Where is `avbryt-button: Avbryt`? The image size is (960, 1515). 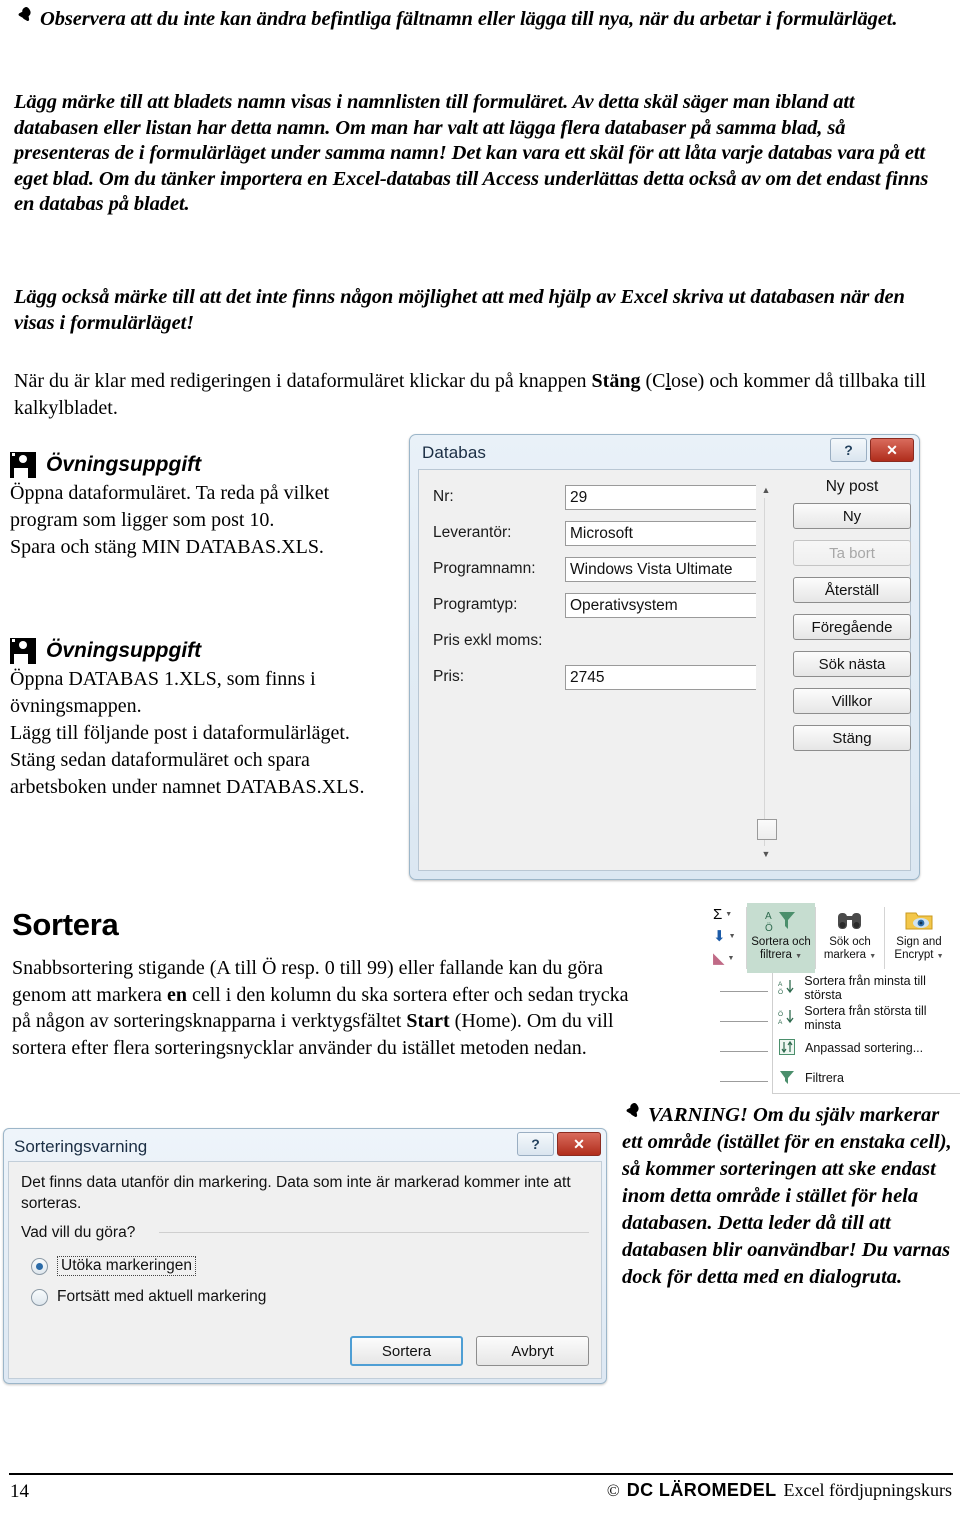 avbryt-button: Avbryt is located at coordinates (532, 1351).